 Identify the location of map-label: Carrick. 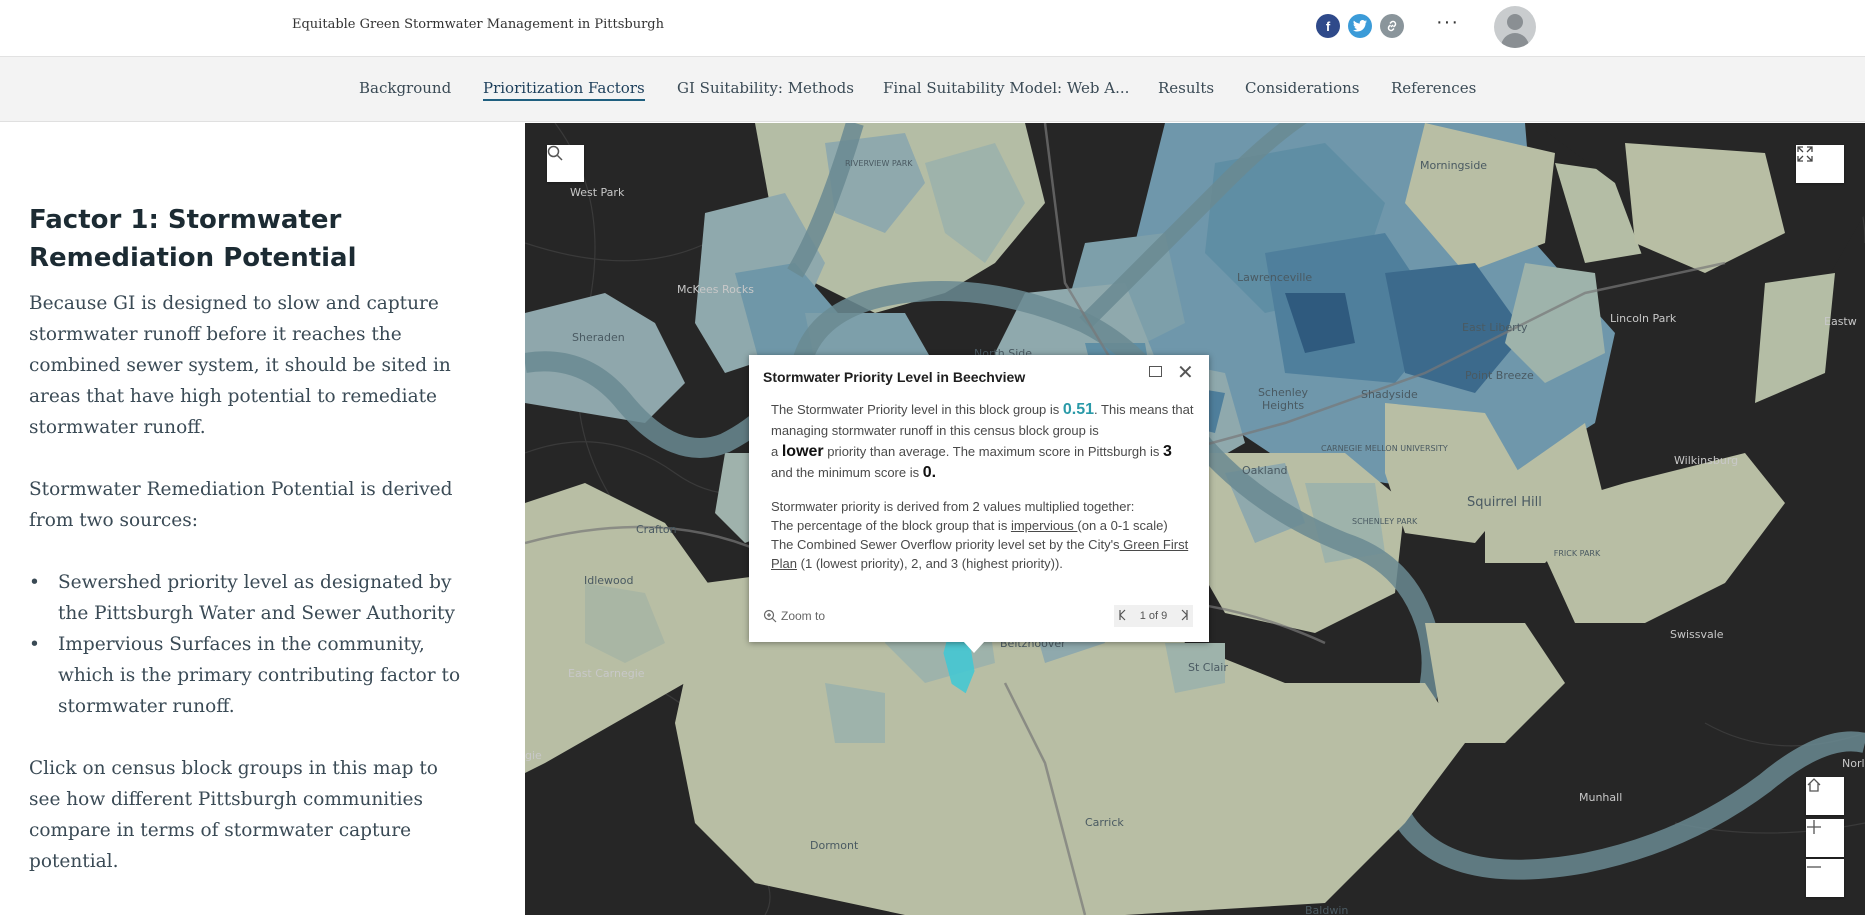
(1104, 822).